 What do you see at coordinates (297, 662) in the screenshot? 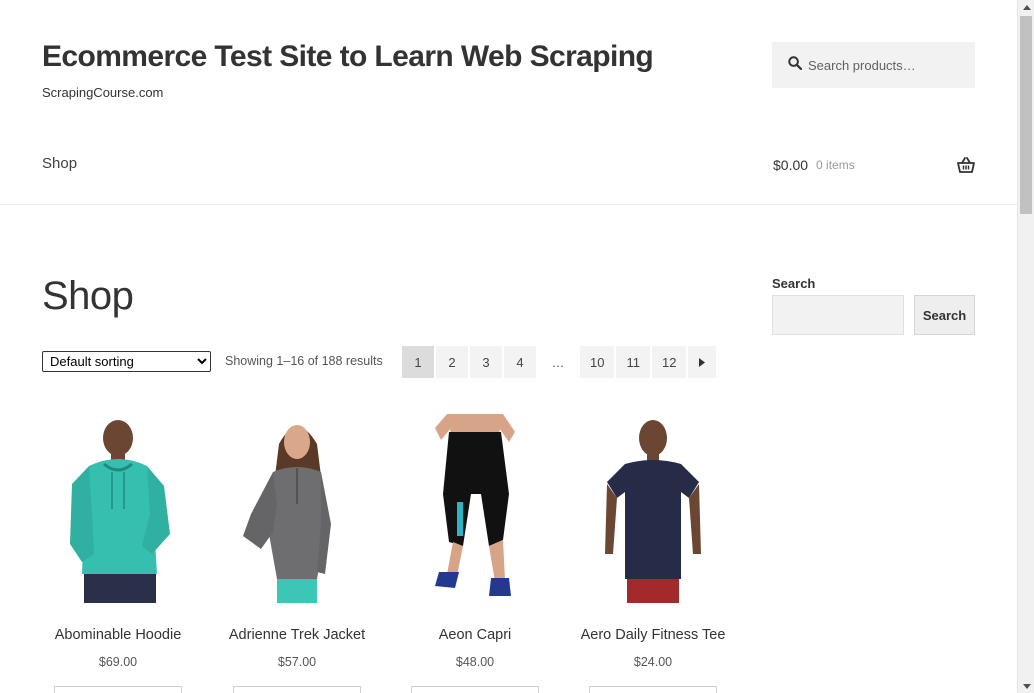
I see `product-price: $57.00` at bounding box center [297, 662].